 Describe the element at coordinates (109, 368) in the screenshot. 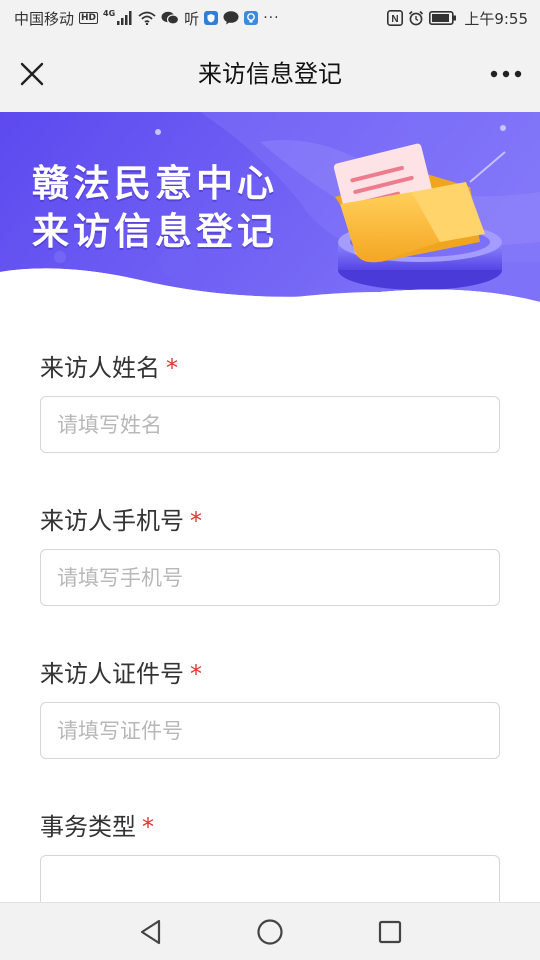

I see `name-label: 来访人姓名 *` at that location.